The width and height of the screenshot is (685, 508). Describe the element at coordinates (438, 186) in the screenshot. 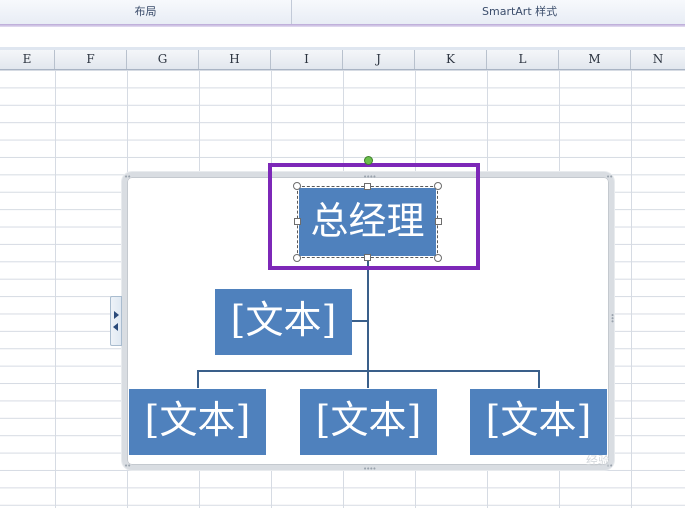

I see `resize-handle-tr` at that location.